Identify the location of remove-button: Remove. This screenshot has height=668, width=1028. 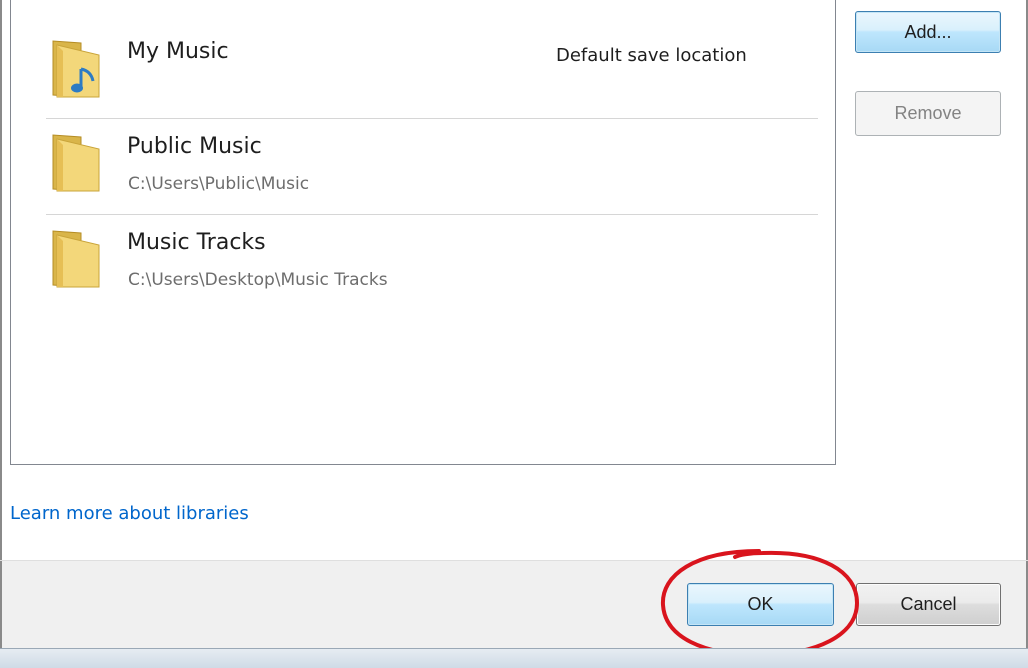
(928, 113).